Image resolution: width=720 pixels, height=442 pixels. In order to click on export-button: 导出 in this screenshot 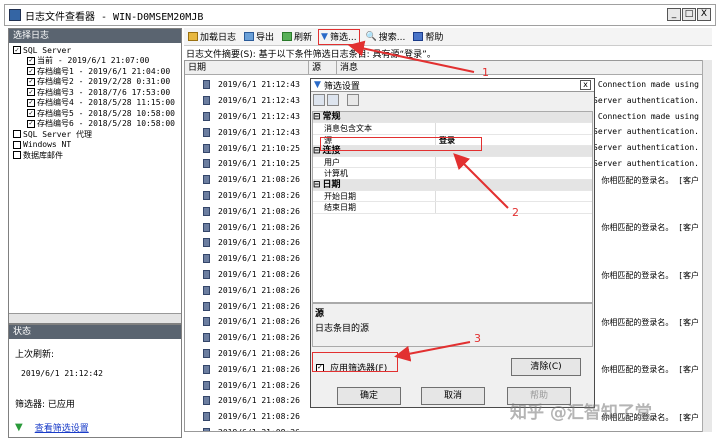, I will do `click(259, 37)`.